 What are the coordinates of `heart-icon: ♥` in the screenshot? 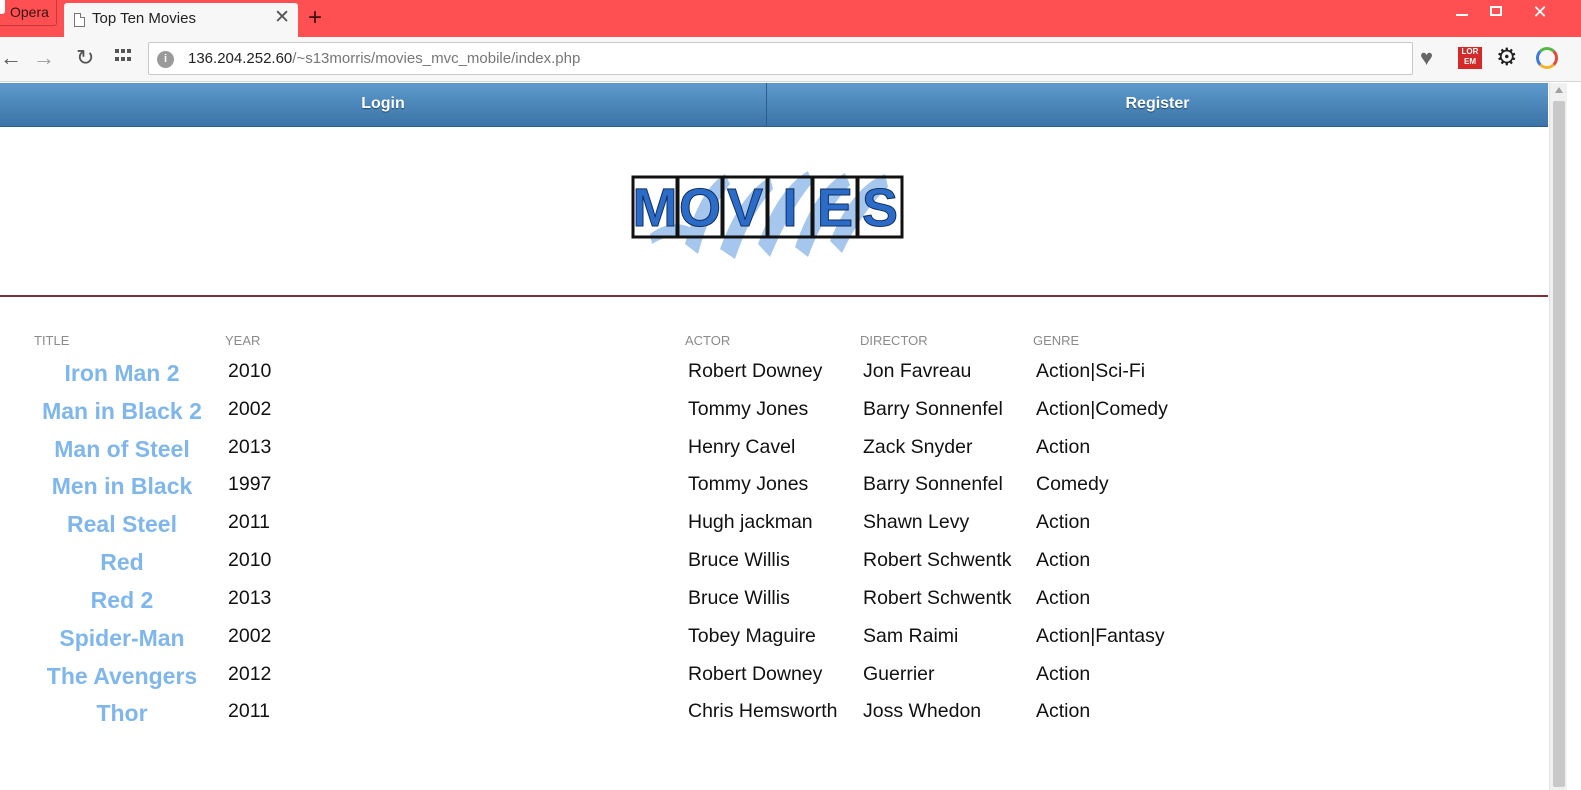 It's located at (1426, 58).